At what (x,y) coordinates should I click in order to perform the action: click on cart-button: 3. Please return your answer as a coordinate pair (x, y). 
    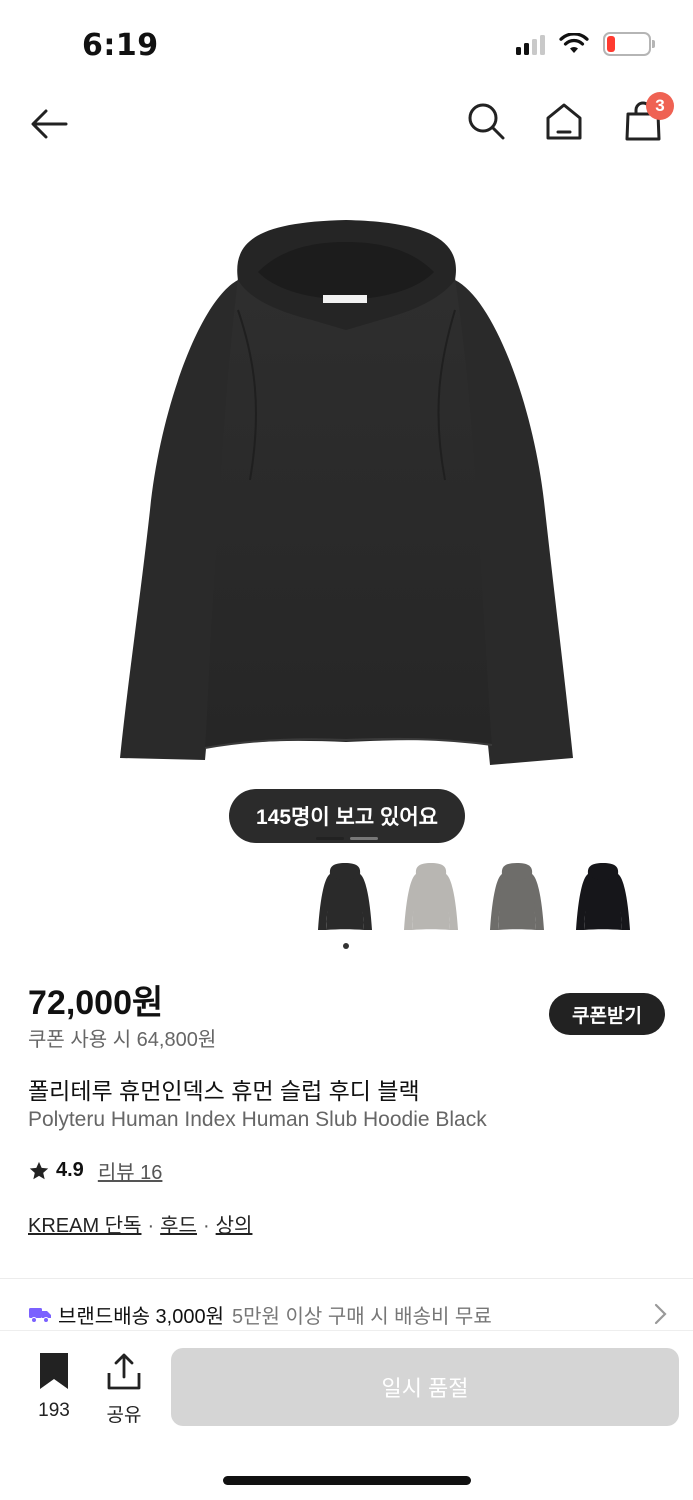
    Looking at the image, I should click on (647, 118).